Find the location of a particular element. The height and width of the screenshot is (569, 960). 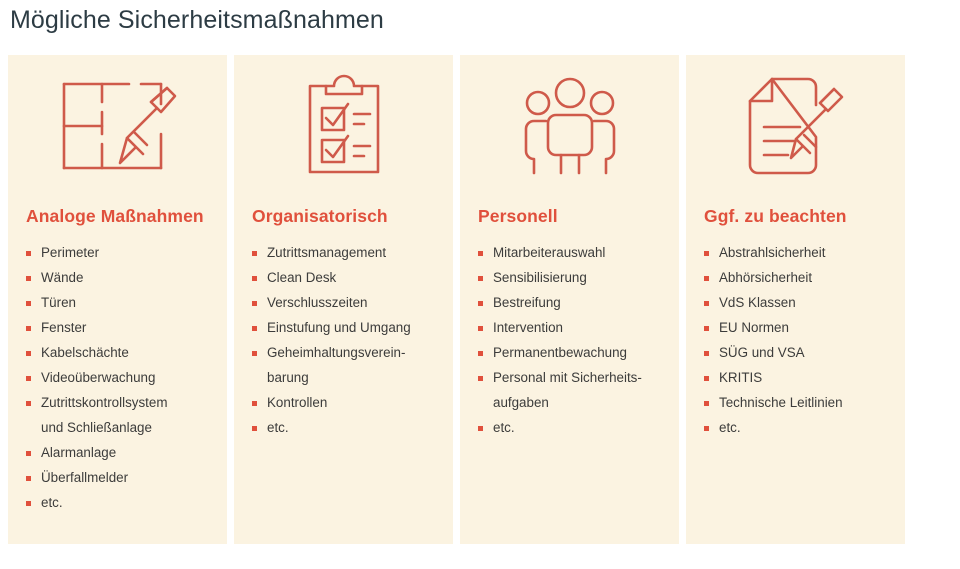

list-item: Videoüberwachung is located at coordinates (121, 378).